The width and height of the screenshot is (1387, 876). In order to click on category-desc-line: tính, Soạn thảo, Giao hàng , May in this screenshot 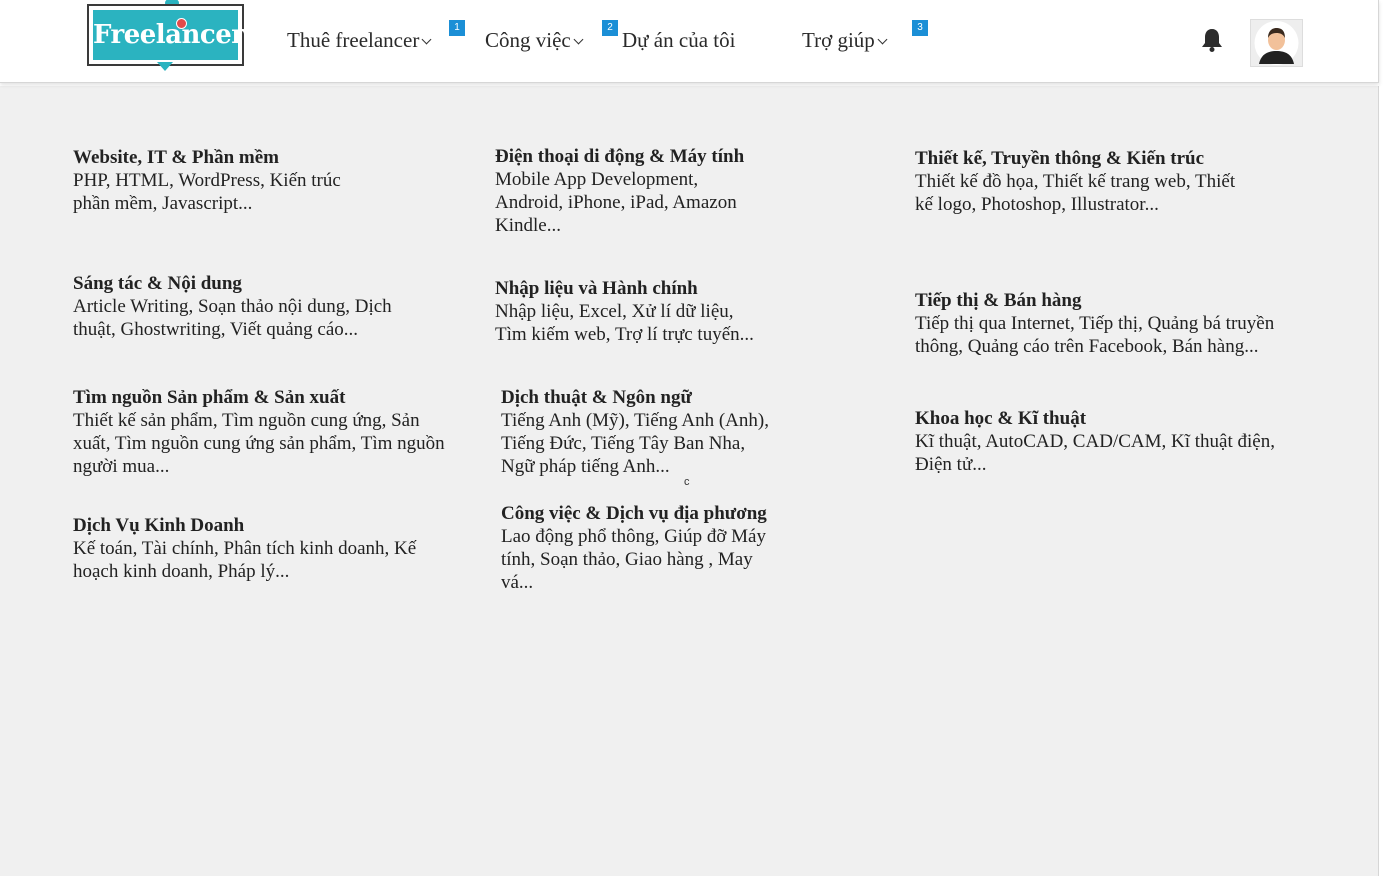, I will do `click(627, 559)`.